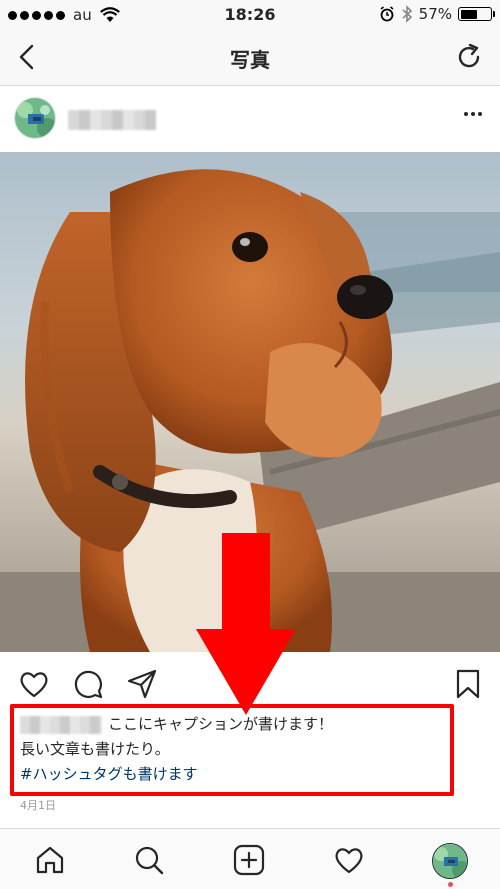 The image size is (500, 889). I want to click on alarm-icon, so click(387, 14).